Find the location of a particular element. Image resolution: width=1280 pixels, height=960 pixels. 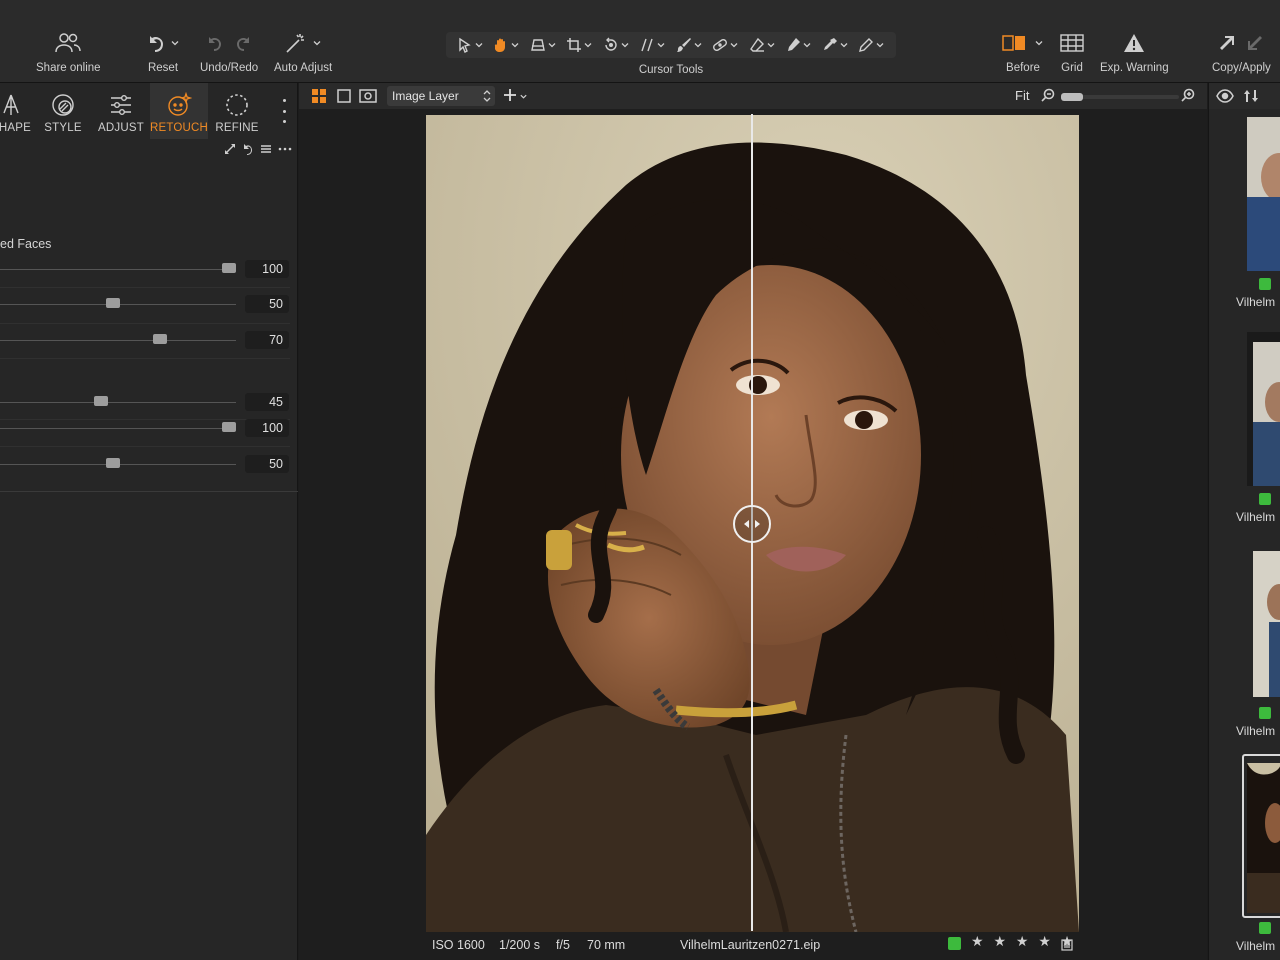

more-options-icon is located at coordinates (284, 111).